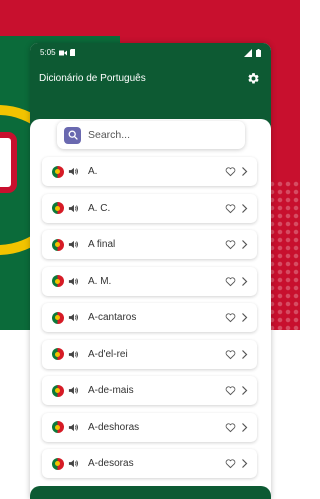  What do you see at coordinates (72, 52) in the screenshot?
I see `sd-card-icon` at bounding box center [72, 52].